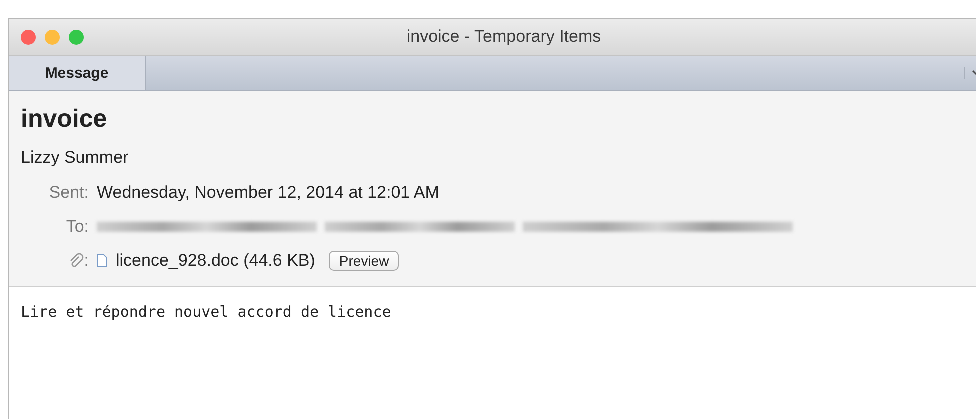 The height and width of the screenshot is (419, 976). What do you see at coordinates (64, 119) in the screenshot?
I see `message-subject: invoice` at bounding box center [64, 119].